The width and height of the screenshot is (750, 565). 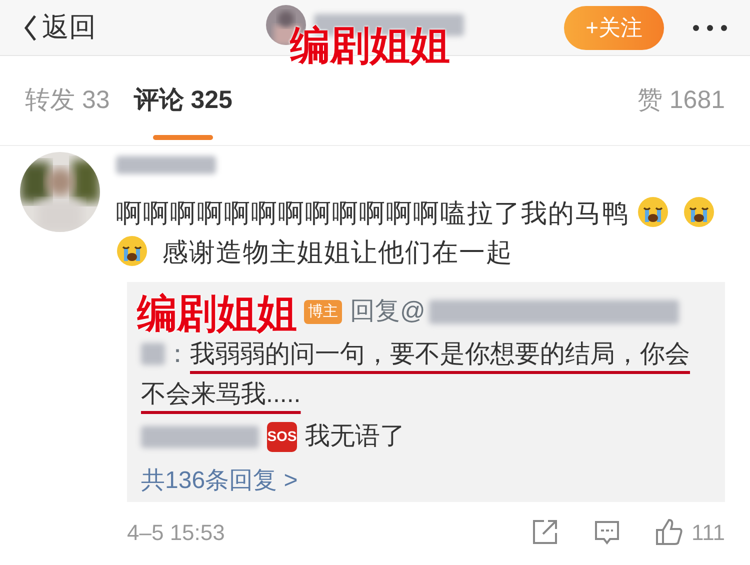 I want to click on thumbs-up-icon, so click(x=669, y=532).